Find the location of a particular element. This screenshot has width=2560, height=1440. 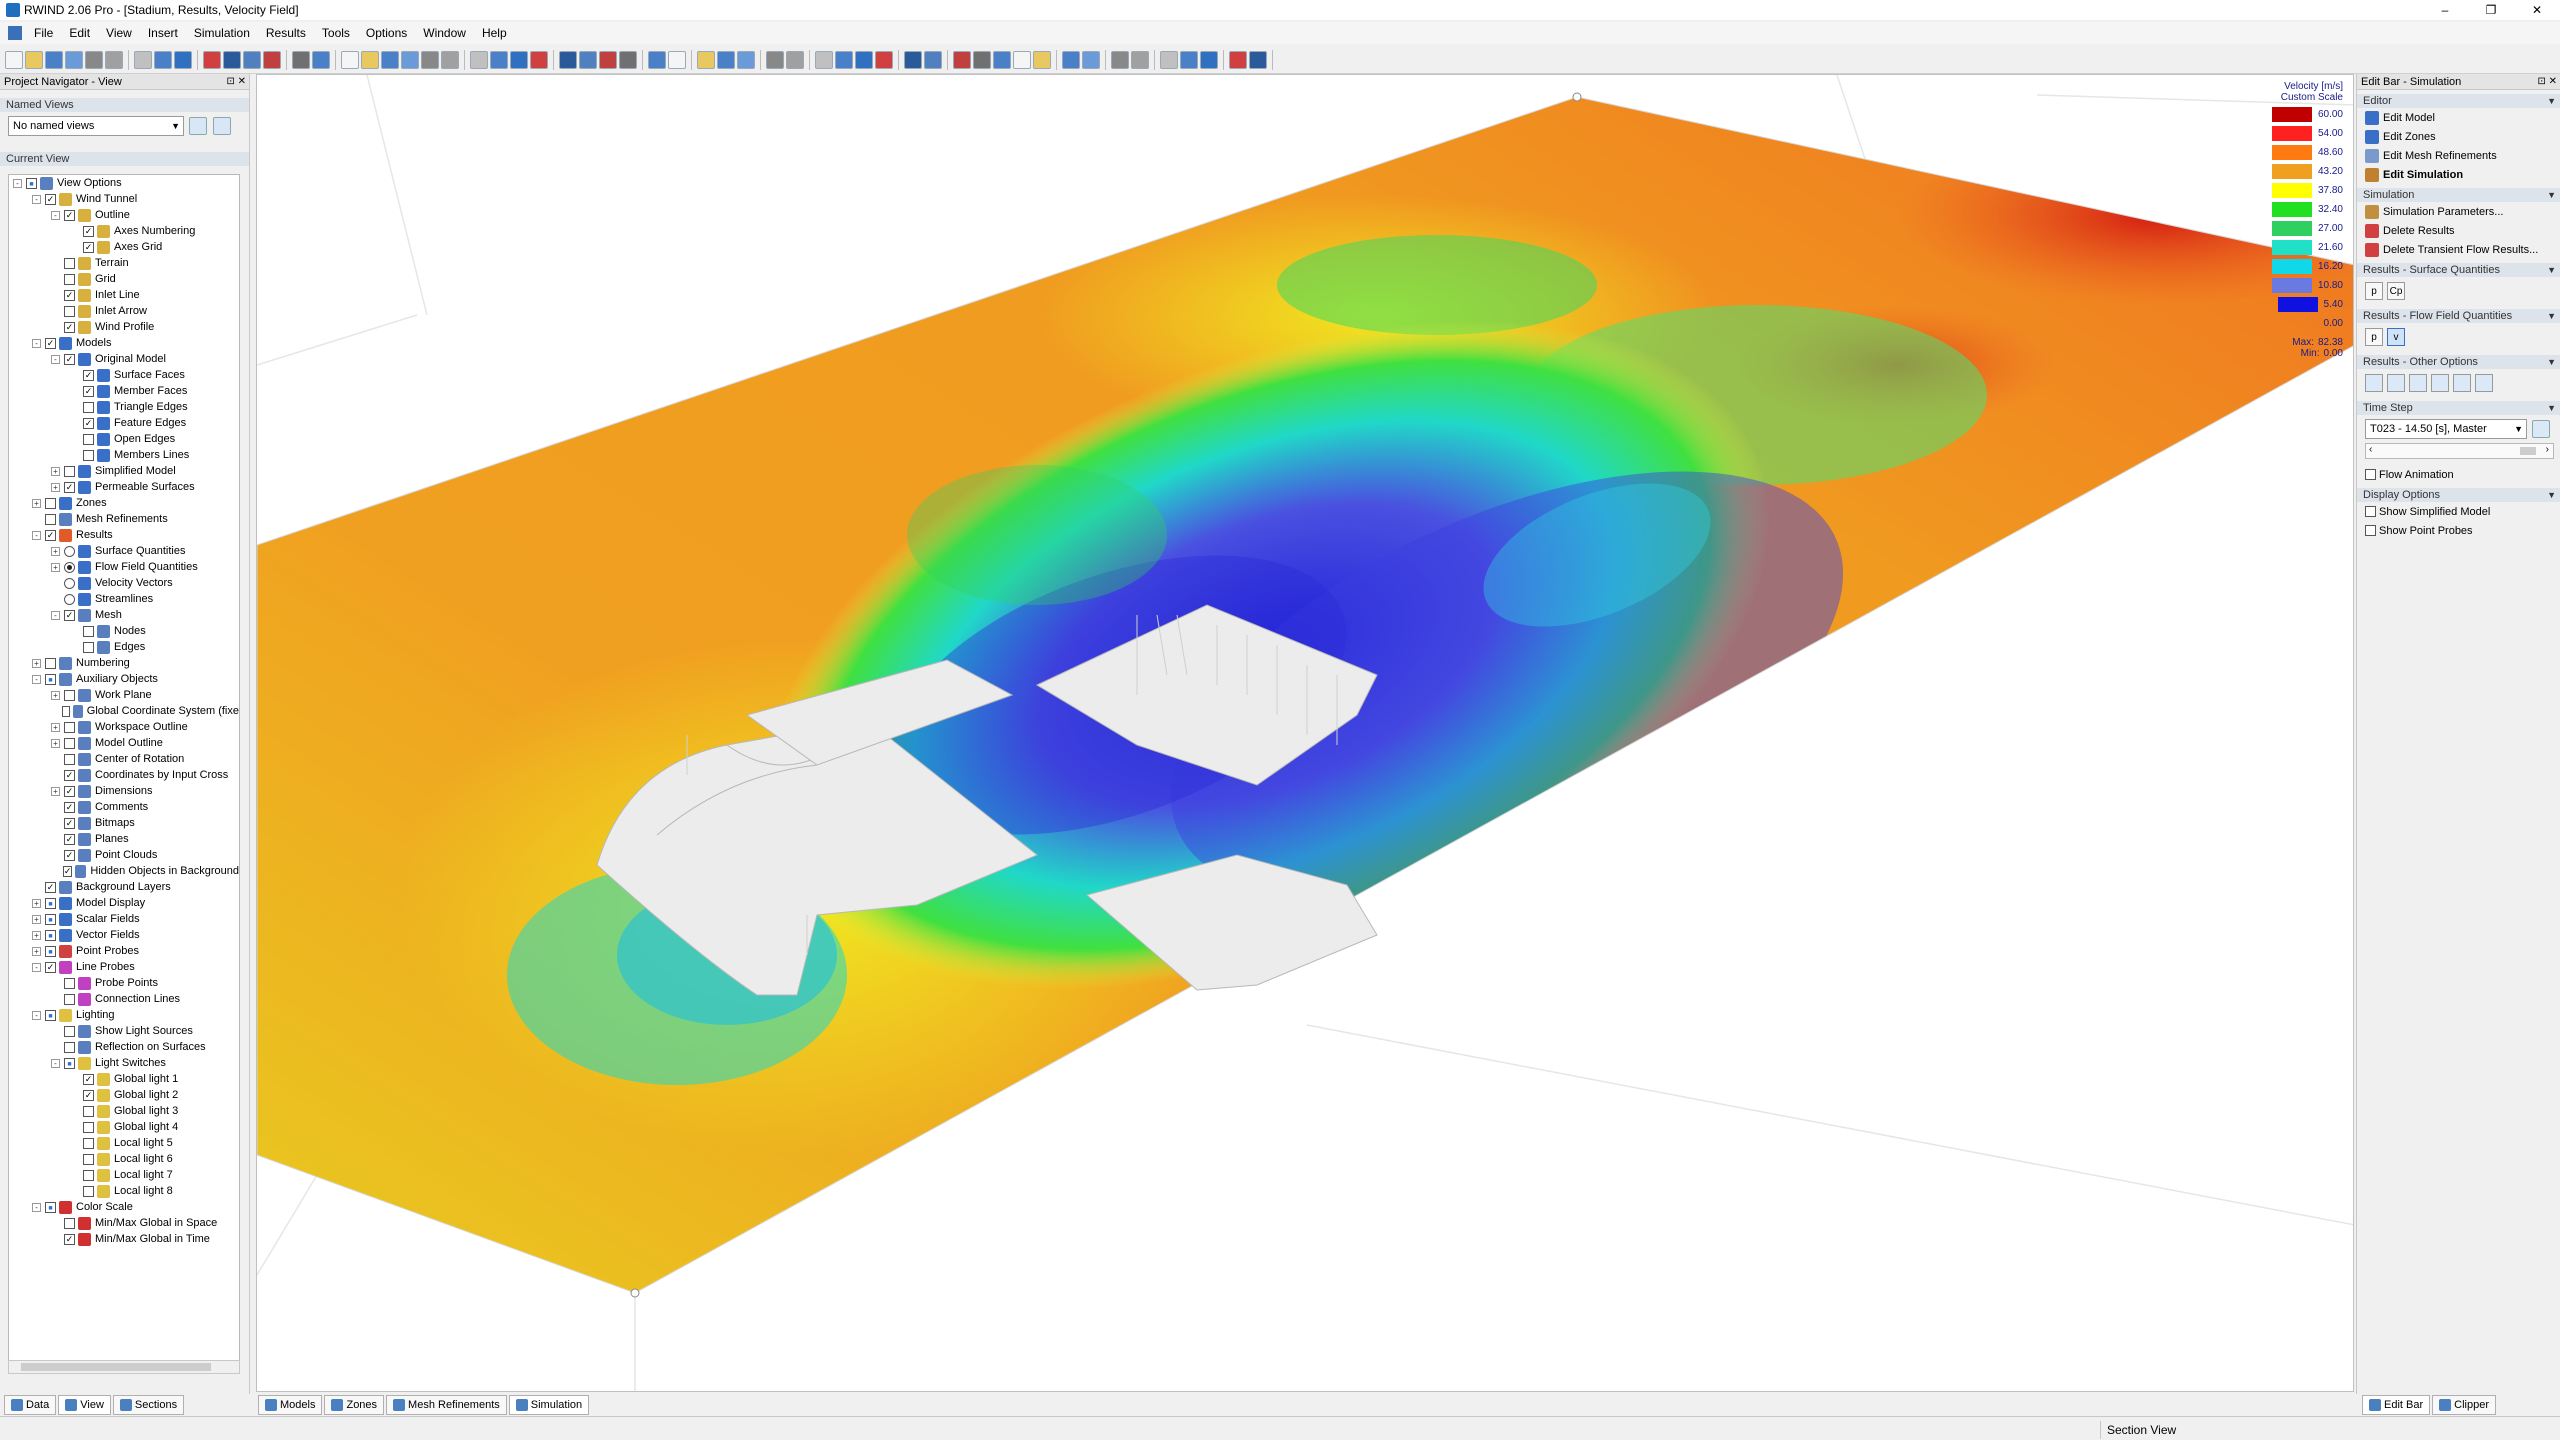

surface-quantities-header: Results - Surface Quantities ▼ is located at coordinates (2458, 270).